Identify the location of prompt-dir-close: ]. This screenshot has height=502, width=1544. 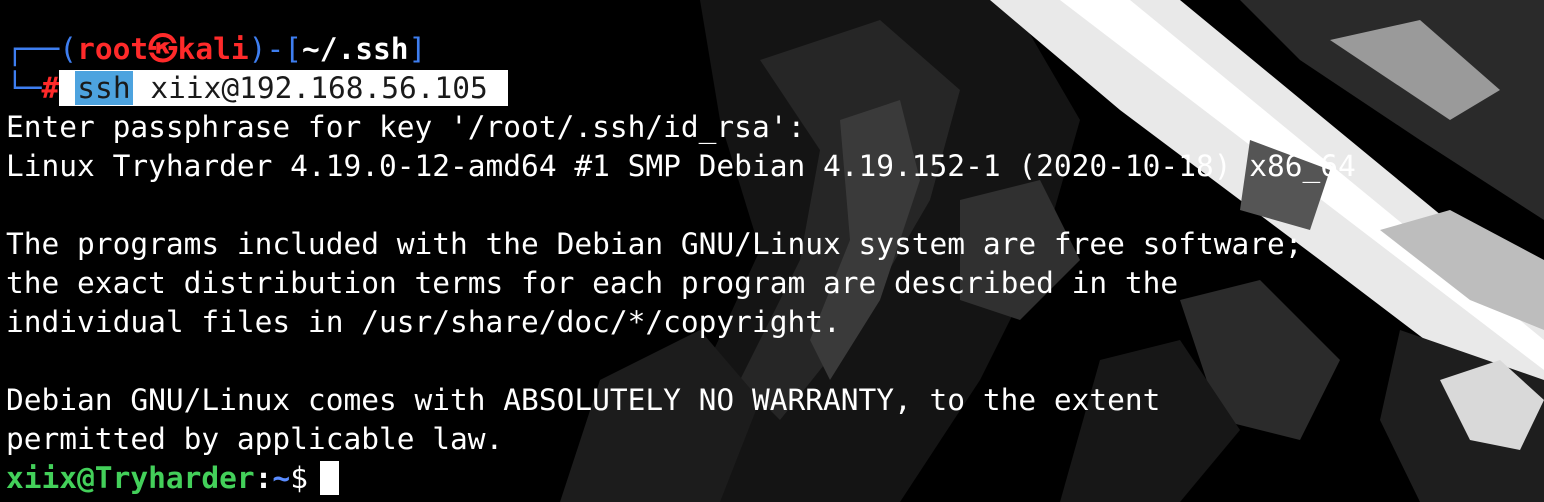
(417, 49).